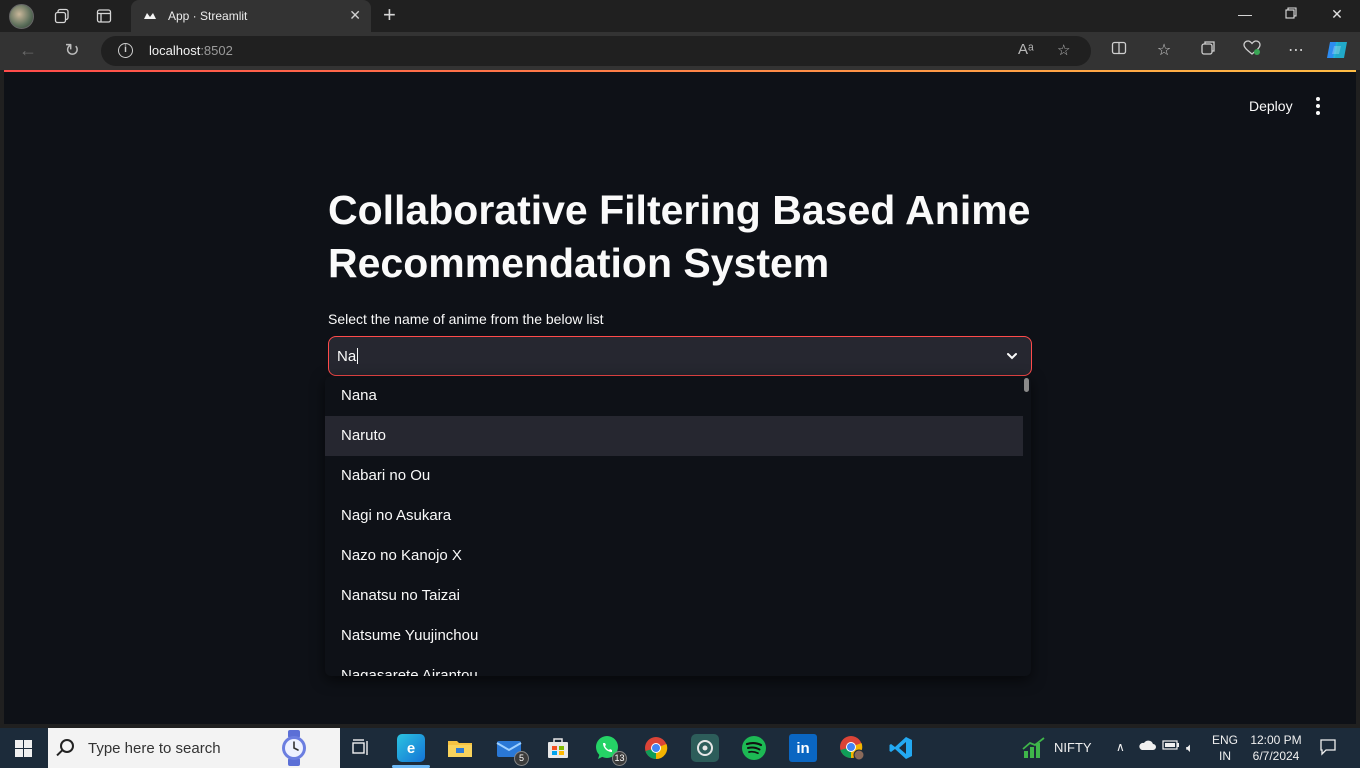 This screenshot has width=1360, height=768. Describe the element at coordinates (674, 636) in the screenshot. I see `dropdown-option: Natsume Yuujinchou` at that location.